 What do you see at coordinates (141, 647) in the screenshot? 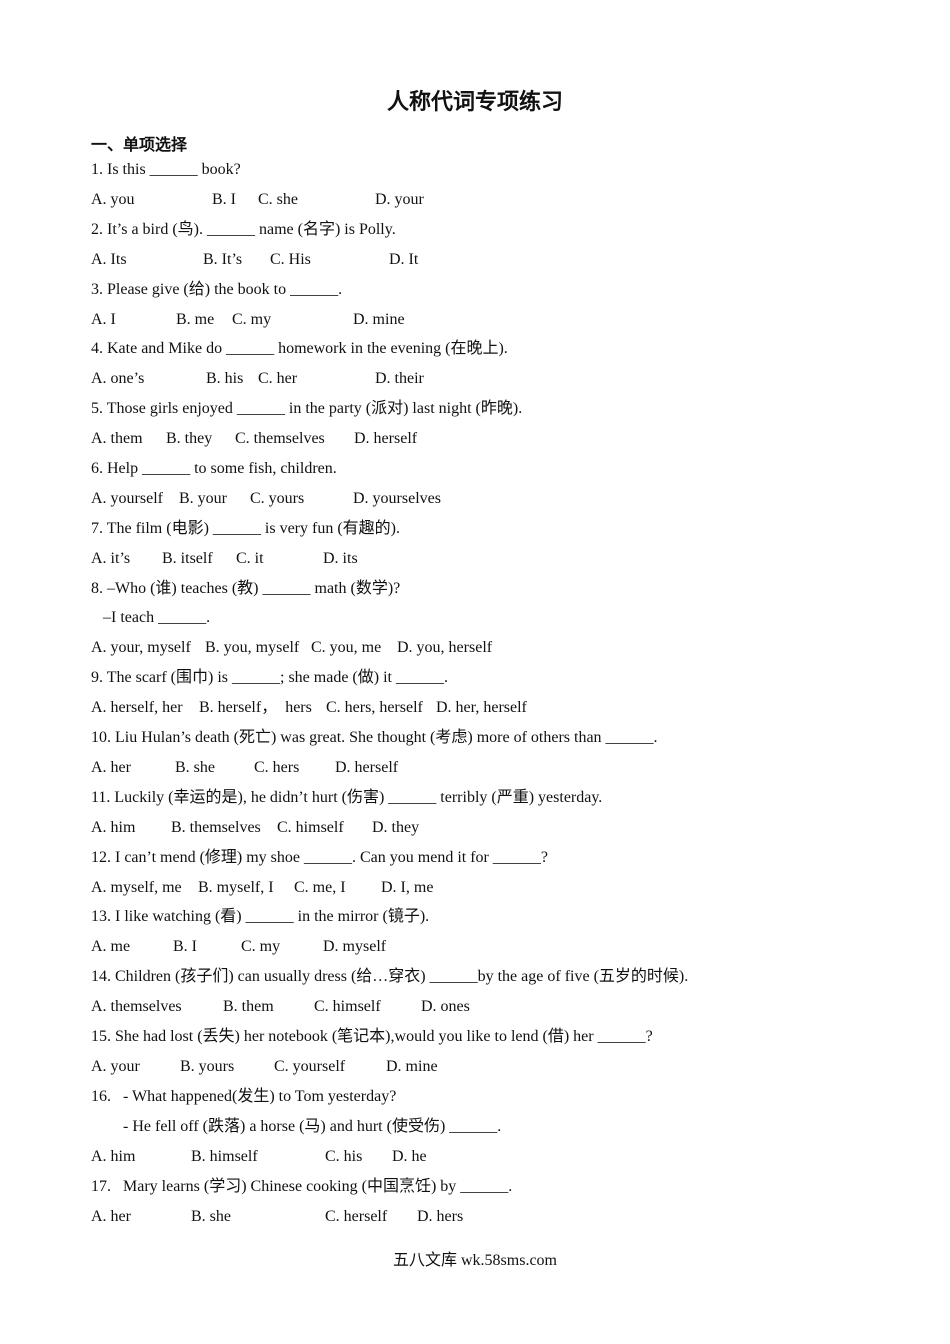
I see `answer-option: A. your, myself` at bounding box center [141, 647].